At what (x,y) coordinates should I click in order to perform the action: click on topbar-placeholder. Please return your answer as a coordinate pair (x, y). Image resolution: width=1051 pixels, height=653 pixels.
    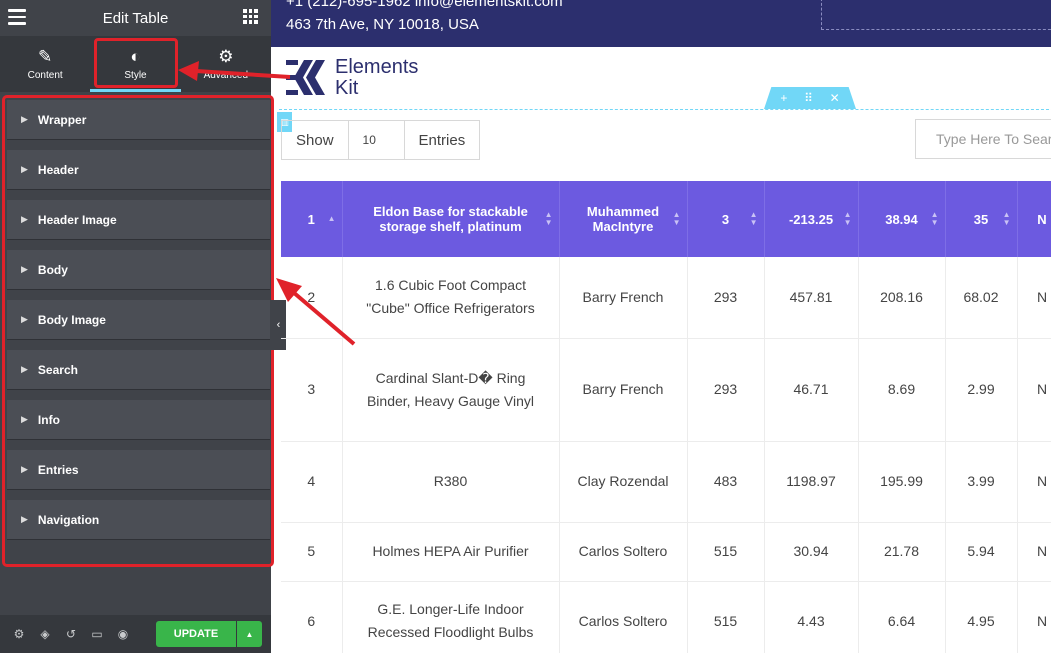
    Looking at the image, I should click on (936, 15).